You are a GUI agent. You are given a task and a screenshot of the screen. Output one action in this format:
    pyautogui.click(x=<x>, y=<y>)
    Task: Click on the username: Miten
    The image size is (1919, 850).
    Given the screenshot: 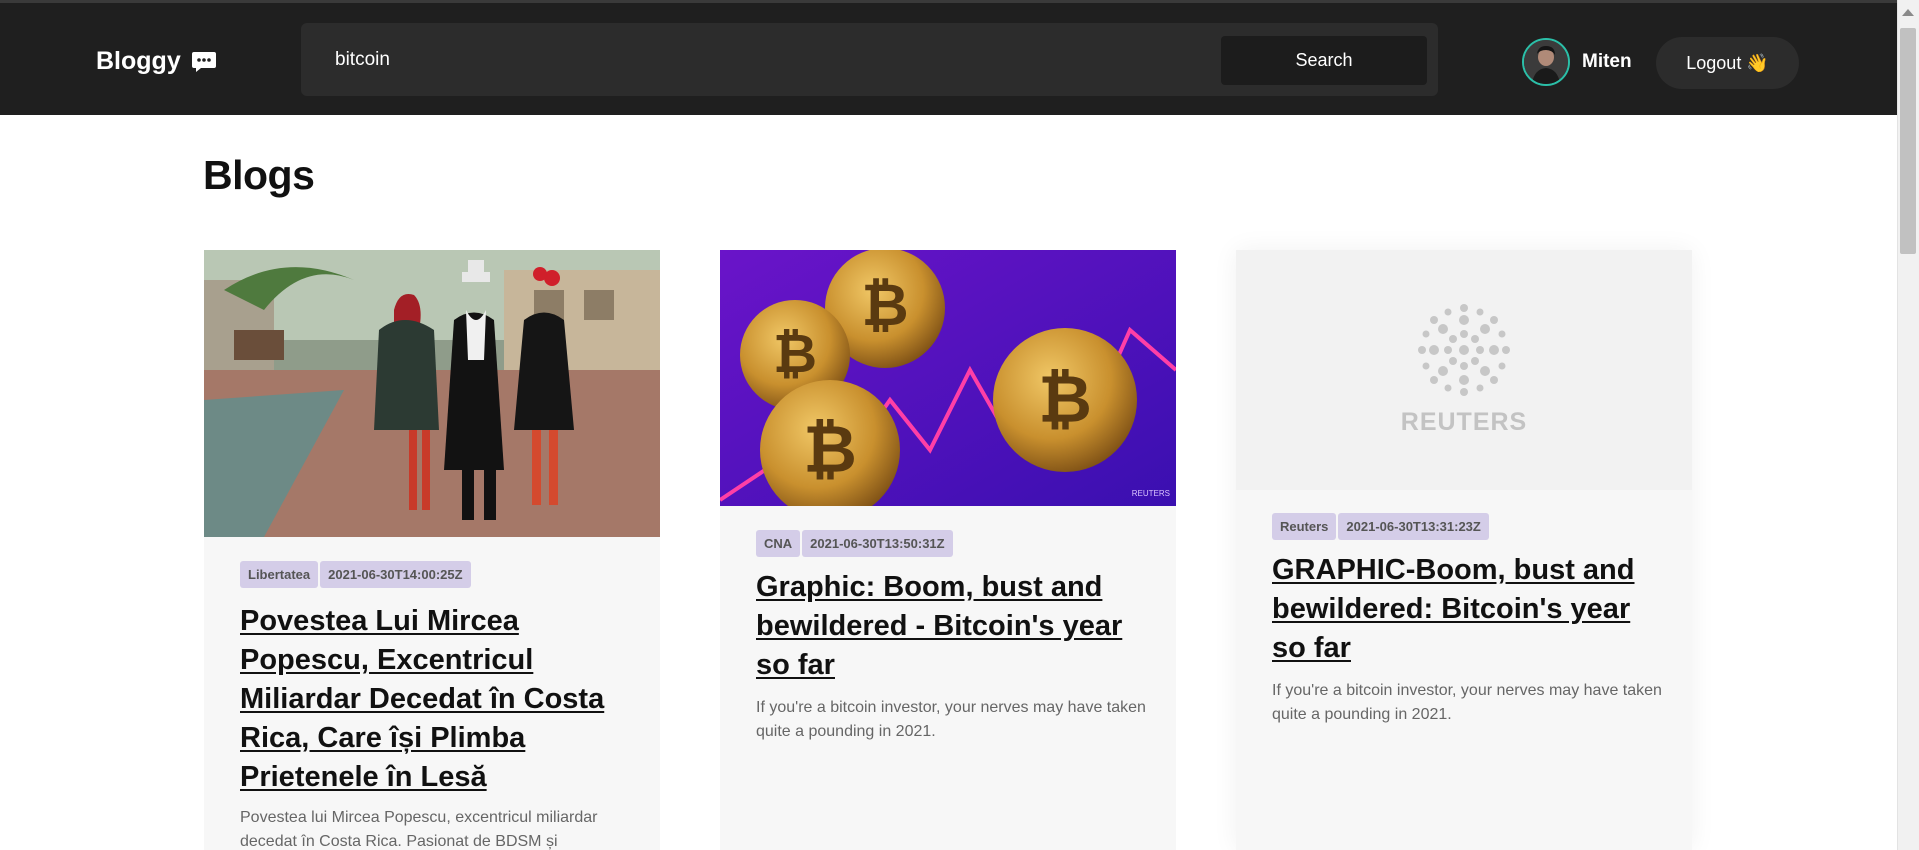 What is the action you would take?
    pyautogui.click(x=1607, y=61)
    